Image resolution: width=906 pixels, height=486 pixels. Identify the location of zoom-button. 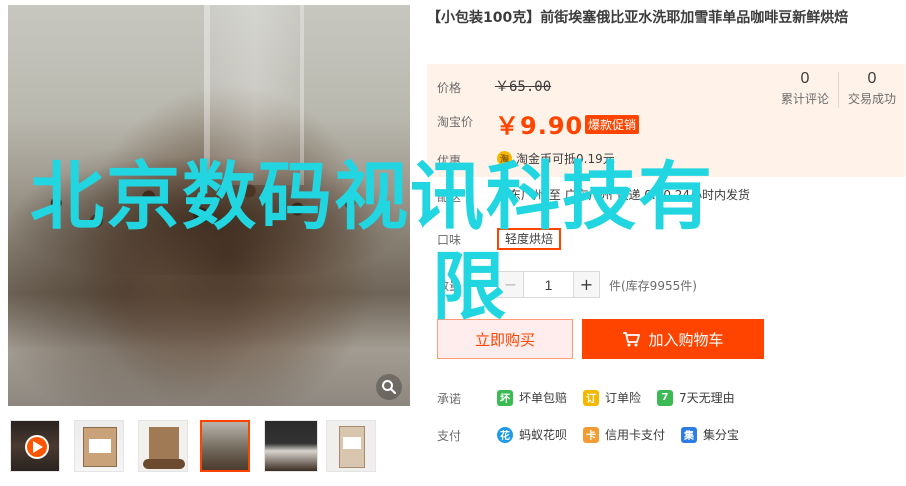
(389, 387).